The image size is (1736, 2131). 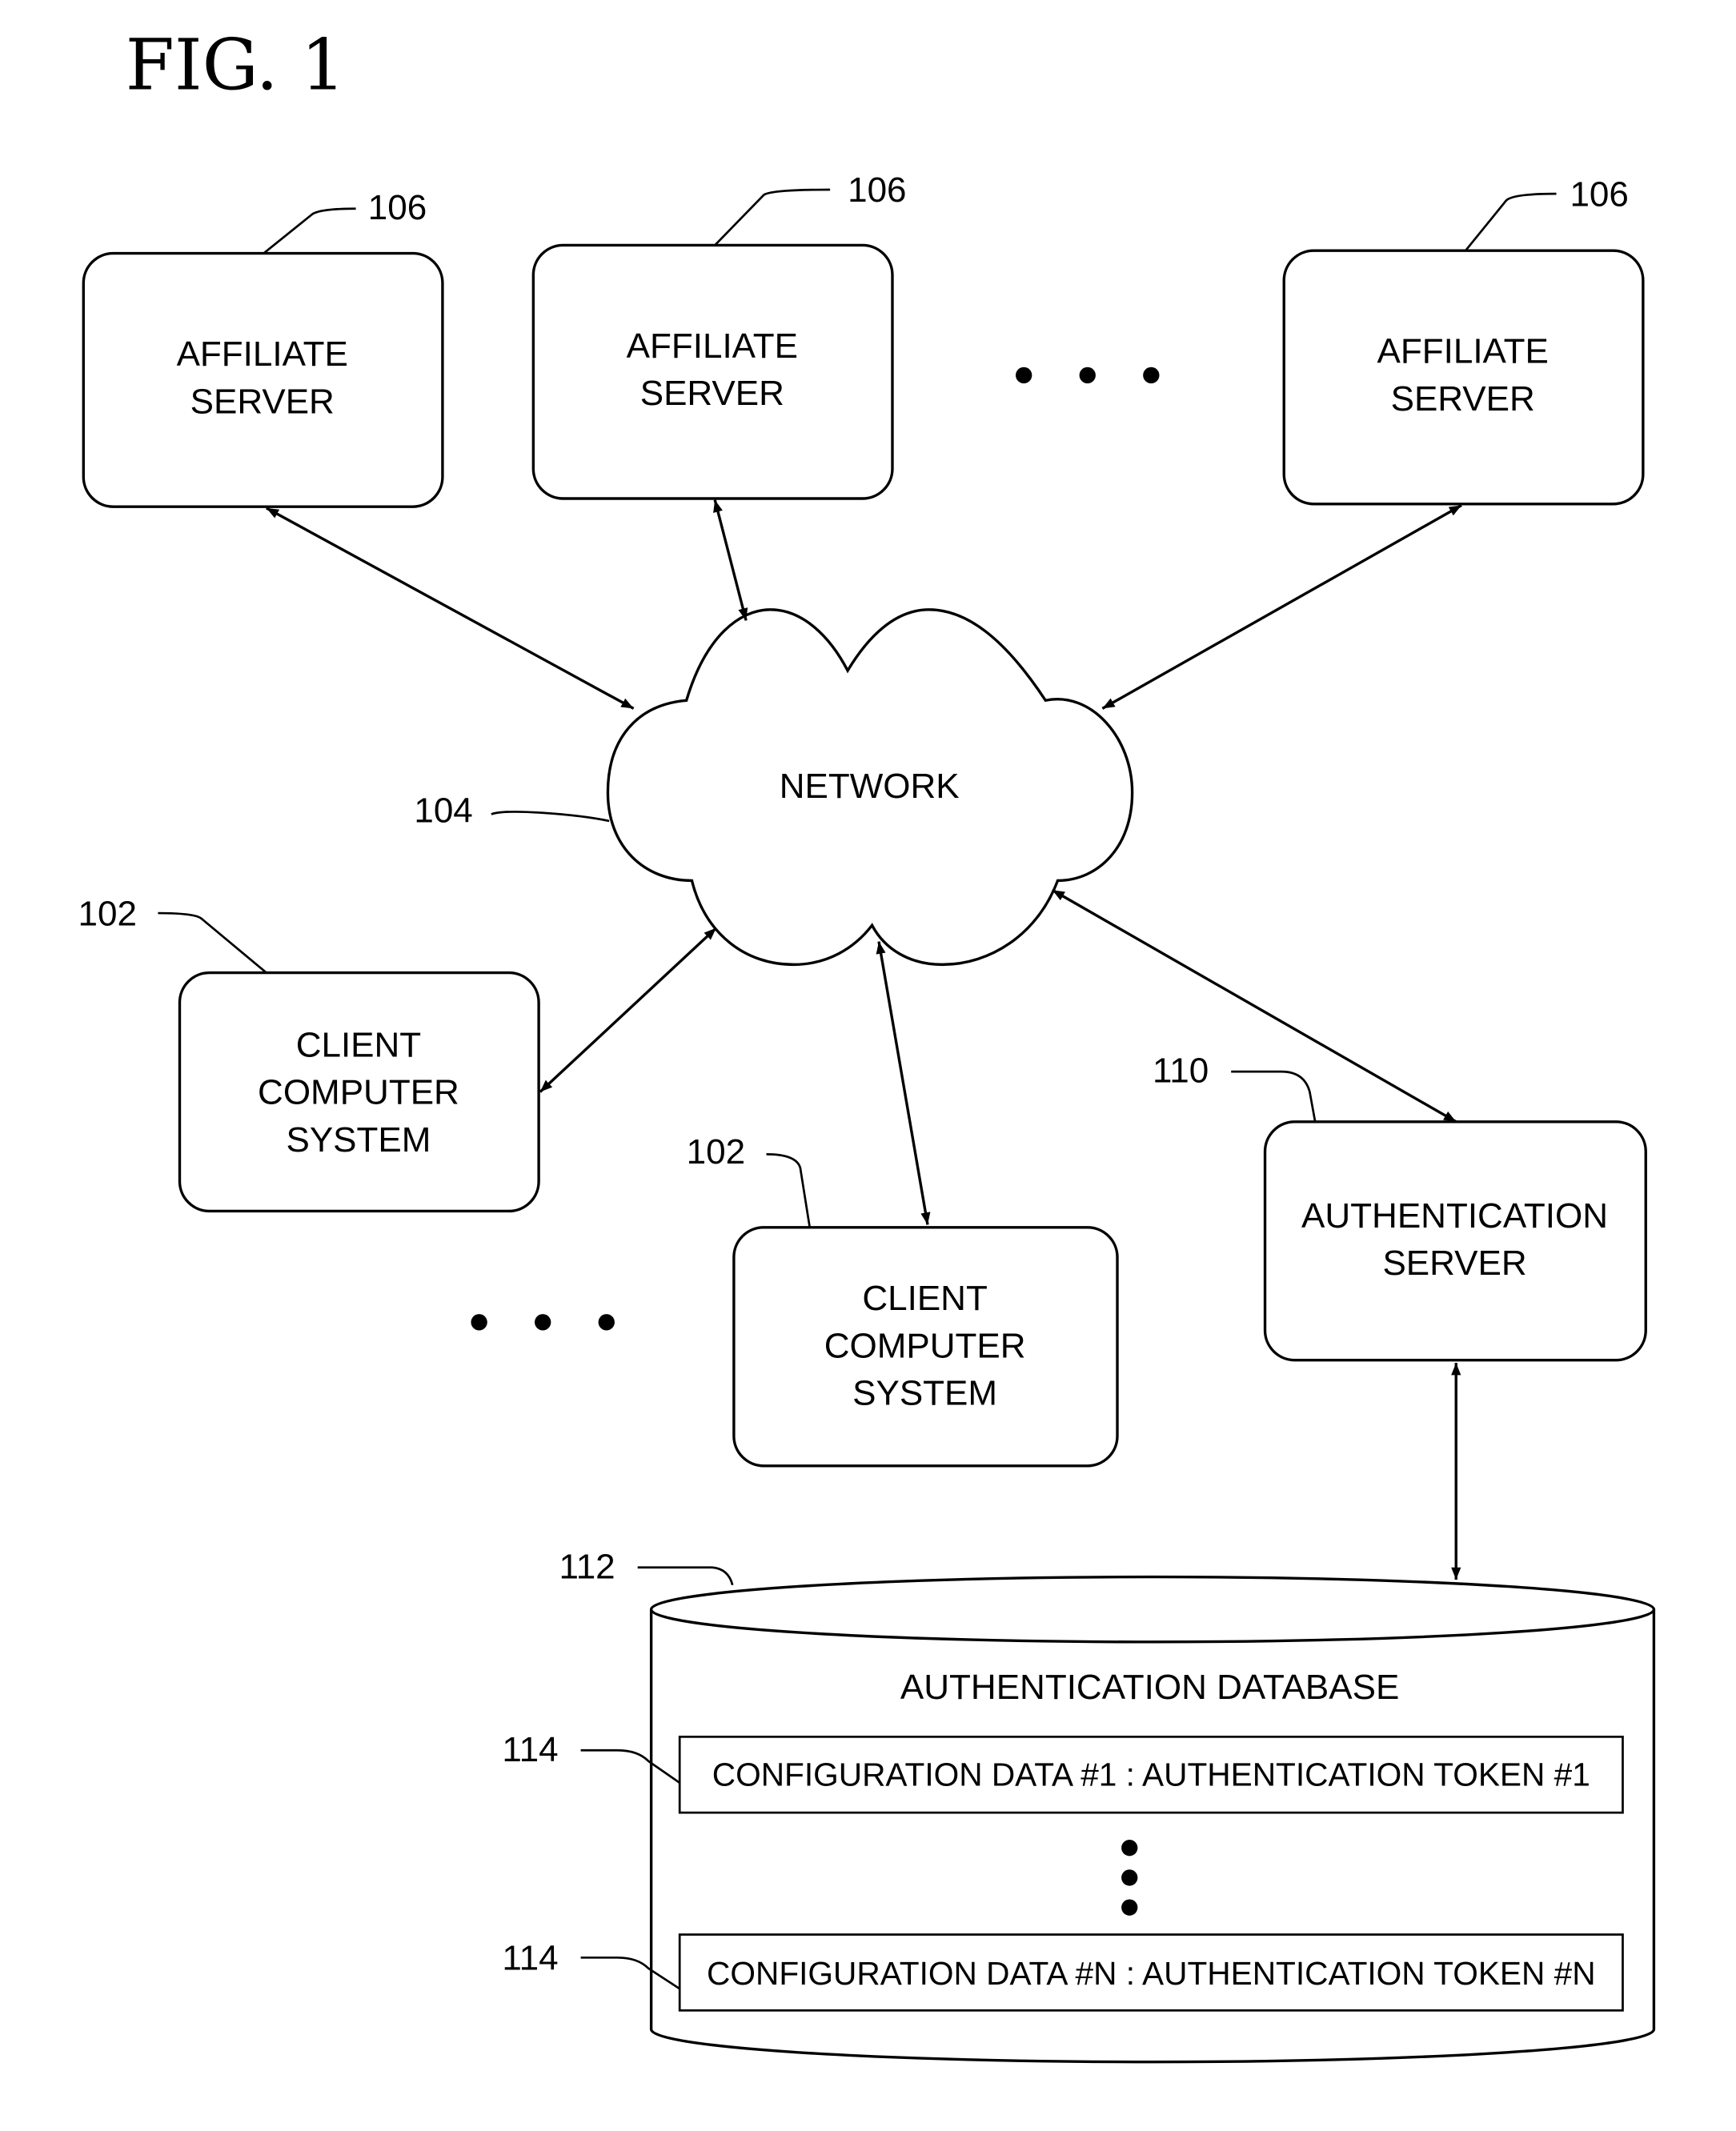 I want to click on affiliate-server-1: AFFILIATE SERVER 106, so click(x=263, y=348).